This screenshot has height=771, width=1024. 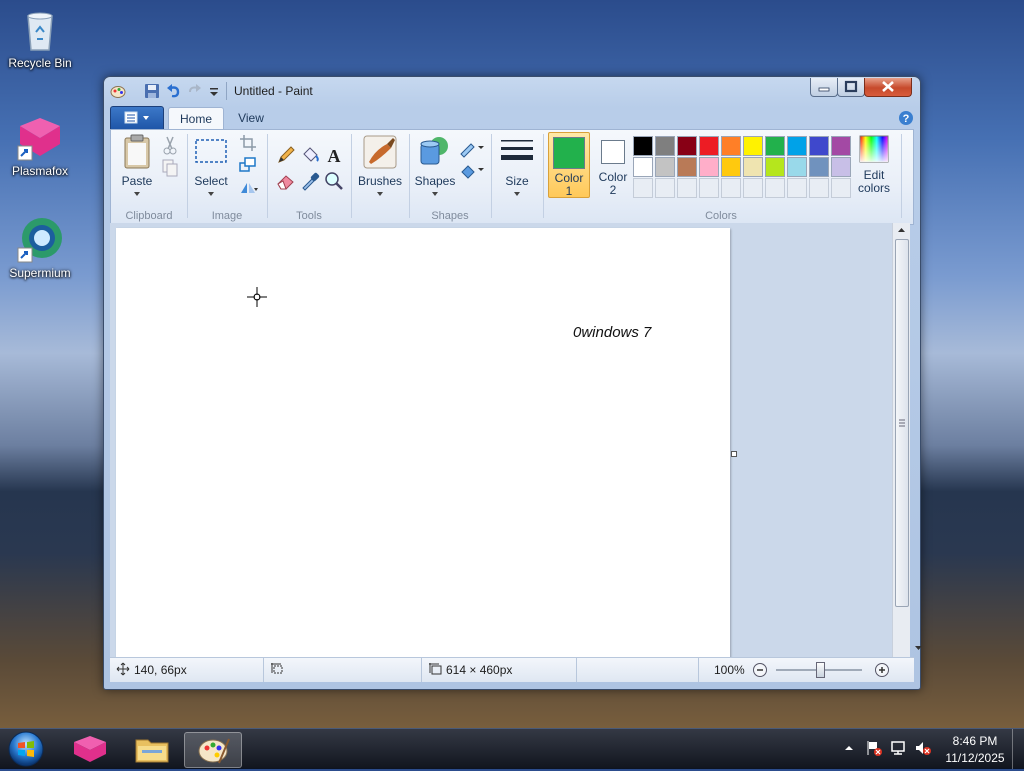 I want to click on magnifier-icon, so click(x=334, y=181).